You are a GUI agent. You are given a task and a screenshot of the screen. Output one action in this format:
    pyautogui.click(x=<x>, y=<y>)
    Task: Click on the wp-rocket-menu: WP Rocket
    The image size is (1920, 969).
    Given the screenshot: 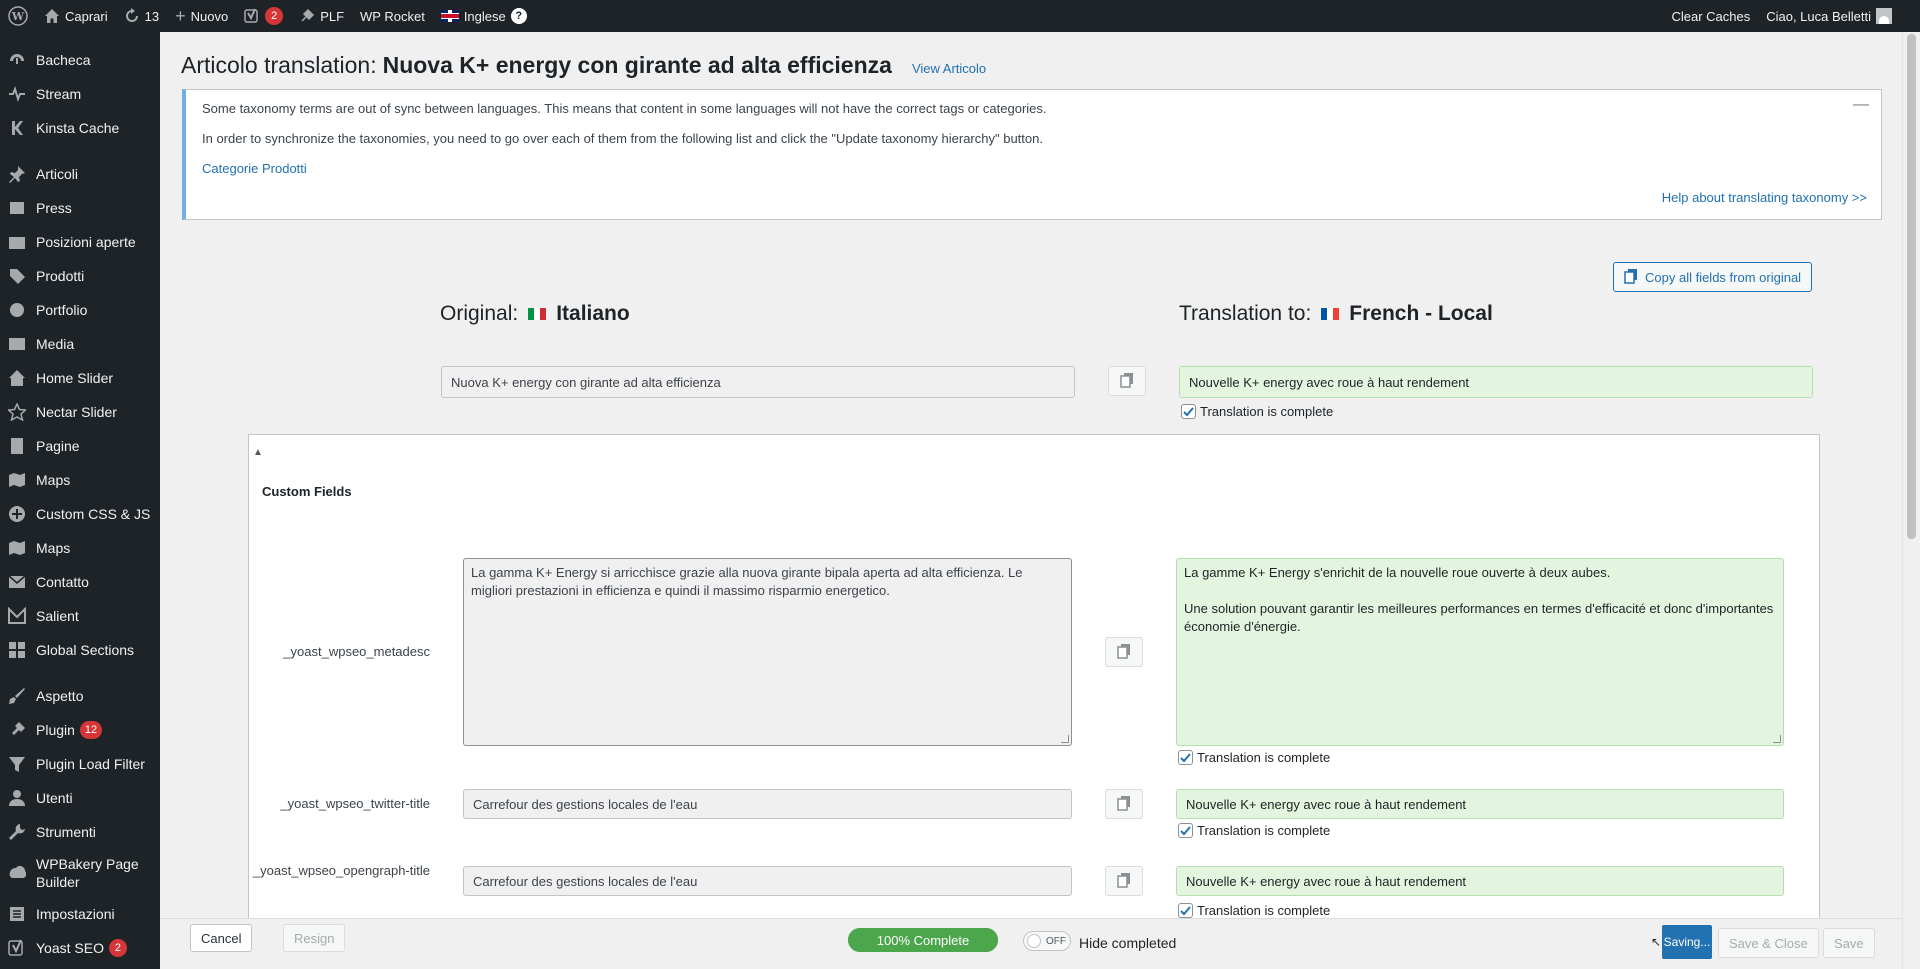 What is the action you would take?
    pyautogui.click(x=392, y=16)
    